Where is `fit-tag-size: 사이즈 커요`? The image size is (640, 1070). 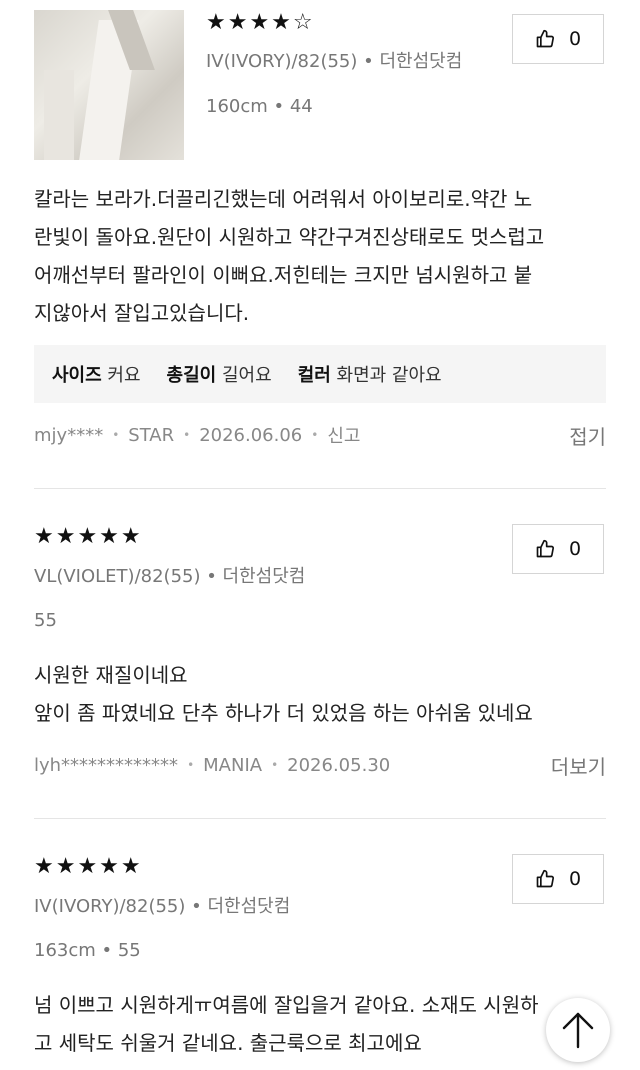
fit-tag-size: 사이즈 커요 is located at coordinates (96, 374).